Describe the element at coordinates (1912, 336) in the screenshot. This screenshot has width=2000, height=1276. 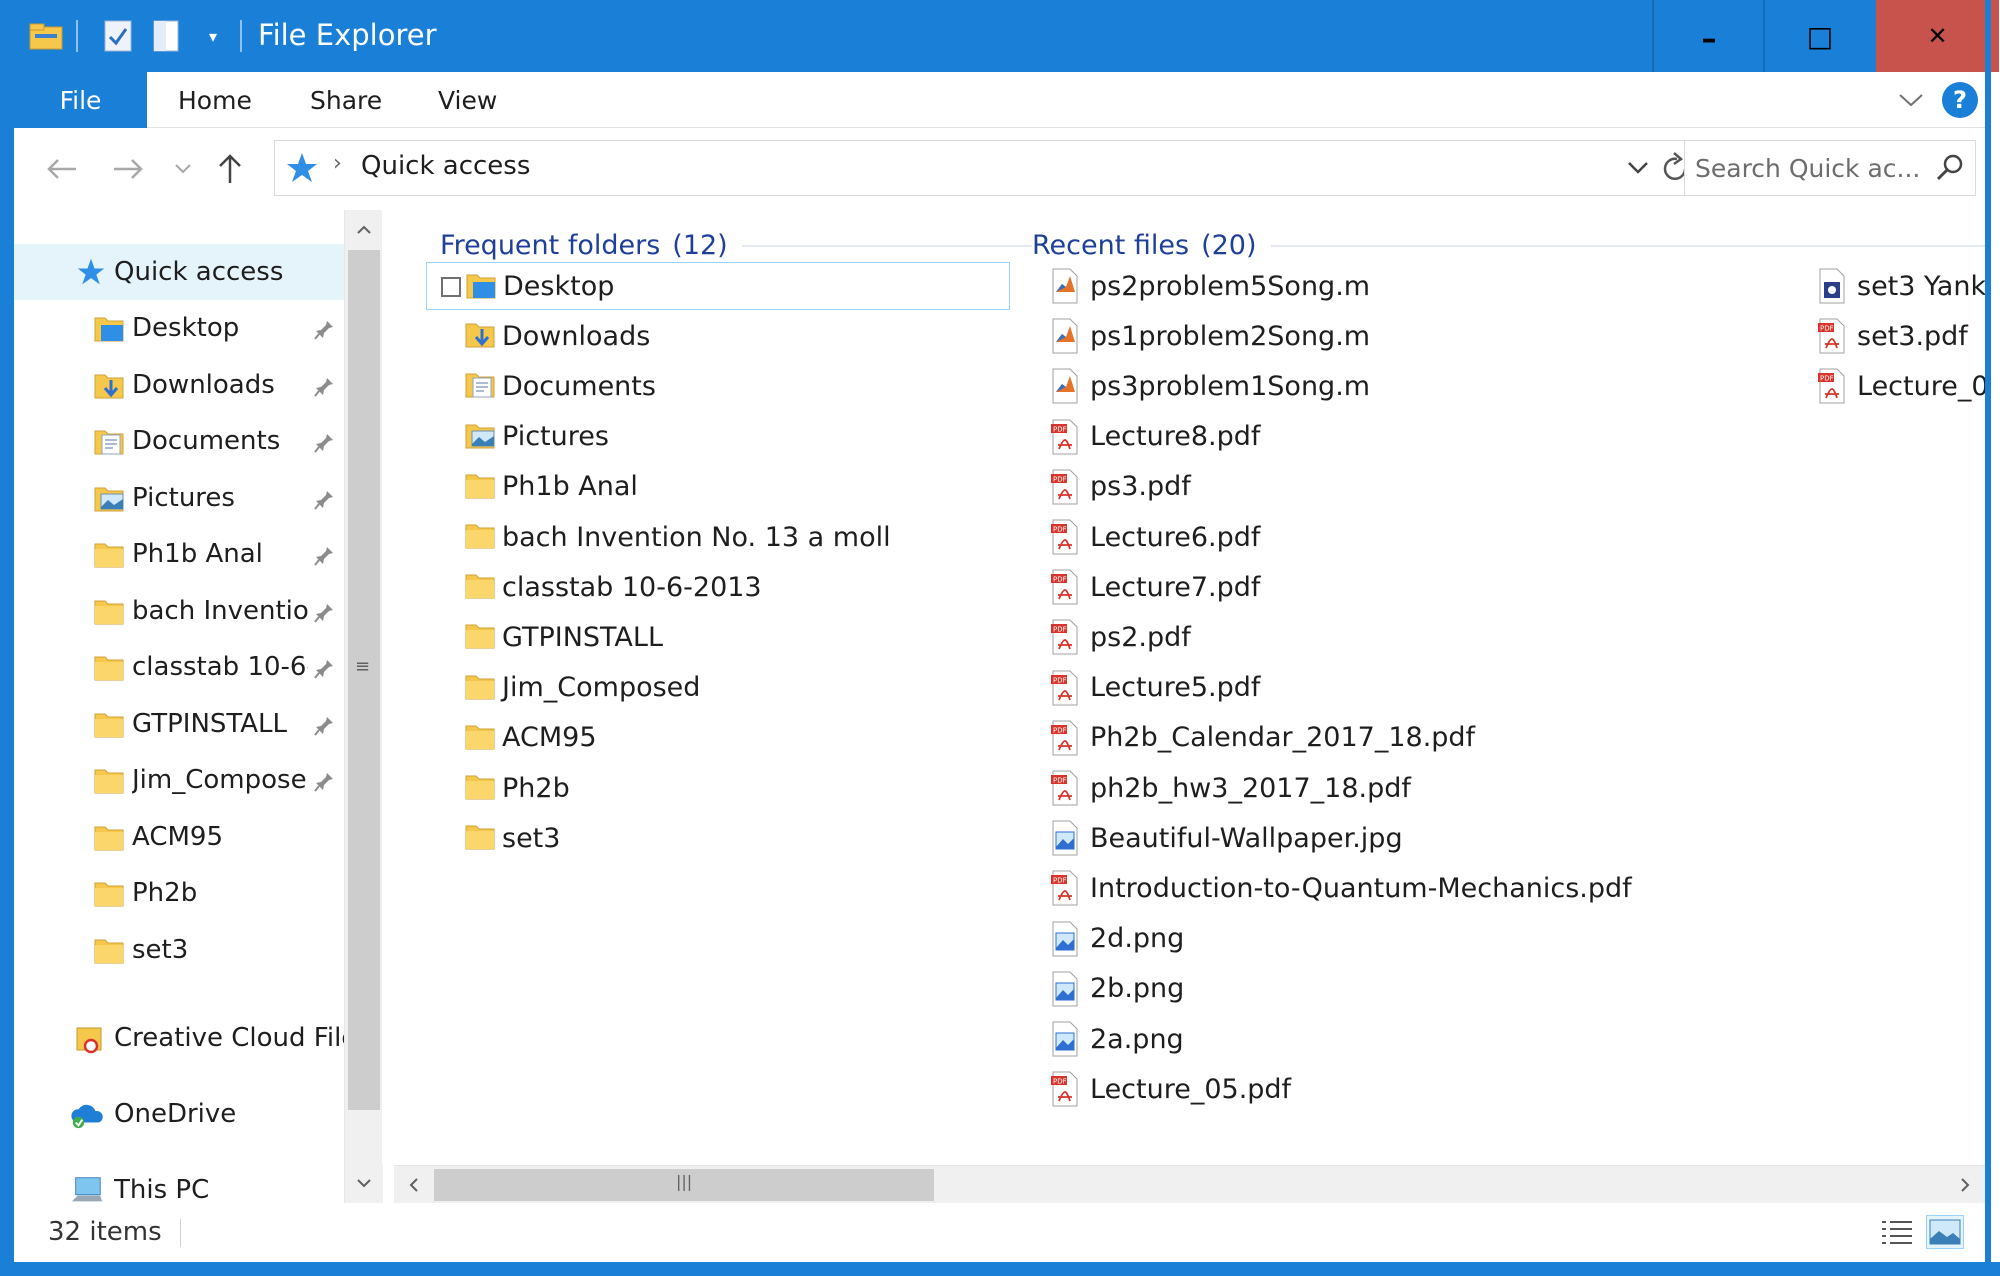
I see `recent-file-label: set3.pdf` at that location.